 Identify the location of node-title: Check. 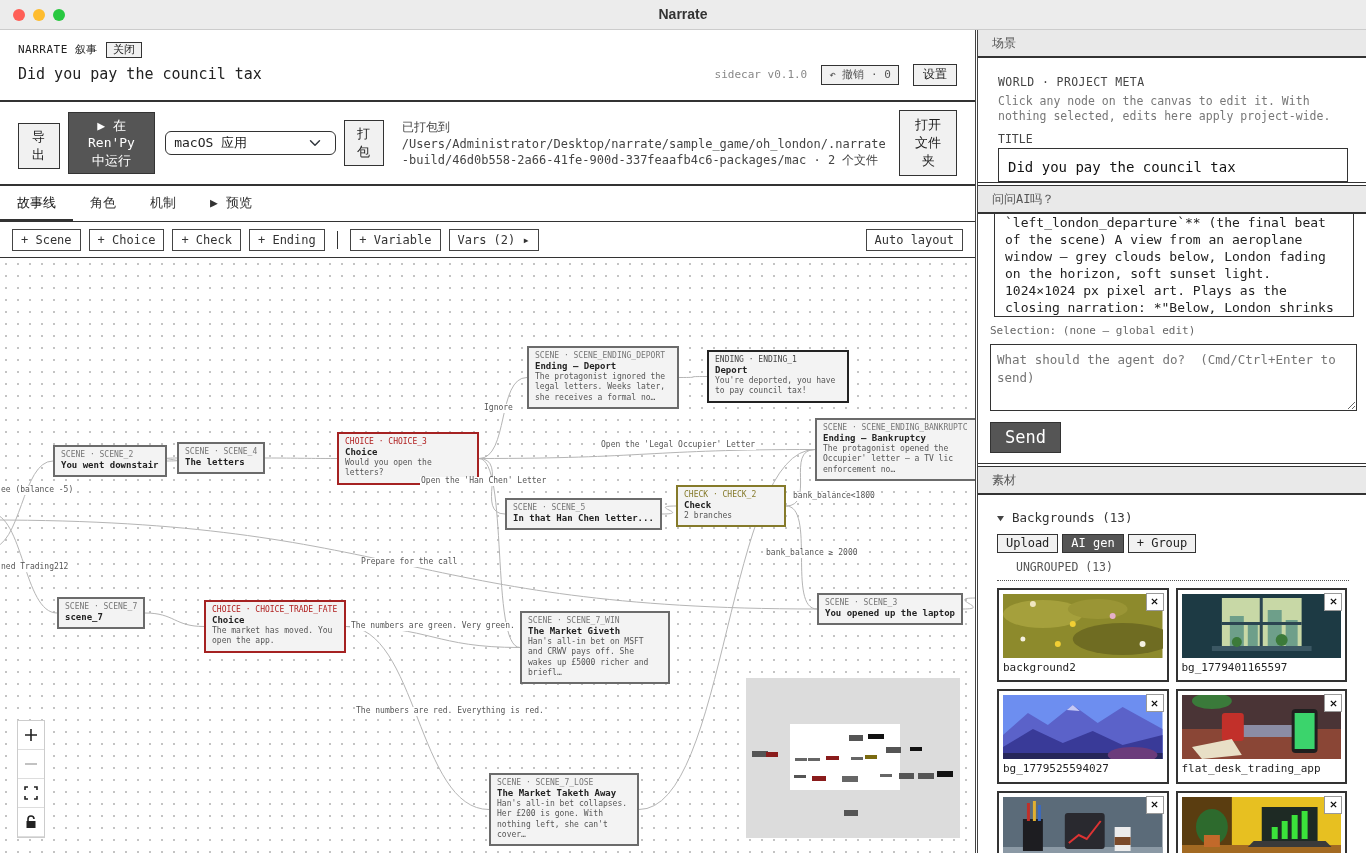
(698, 505).